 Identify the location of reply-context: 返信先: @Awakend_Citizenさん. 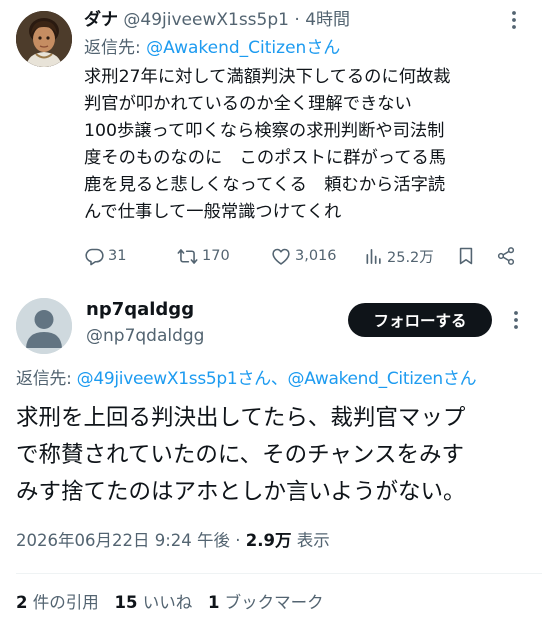
(212, 48).